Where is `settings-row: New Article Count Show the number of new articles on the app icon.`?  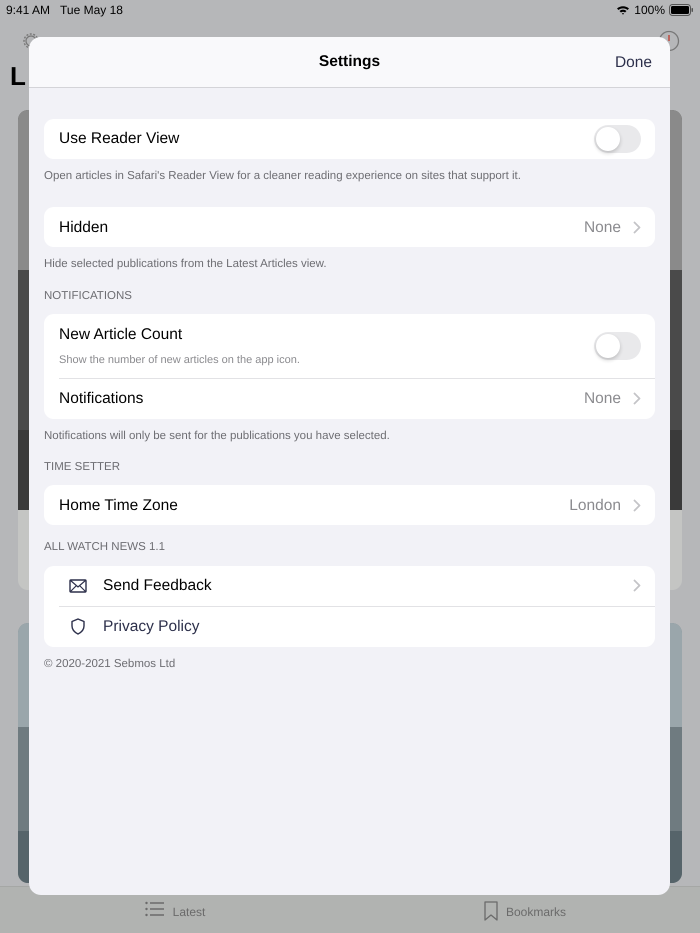
settings-row: New Article Count Show the number of new articles on the app icon. is located at coordinates (357, 346).